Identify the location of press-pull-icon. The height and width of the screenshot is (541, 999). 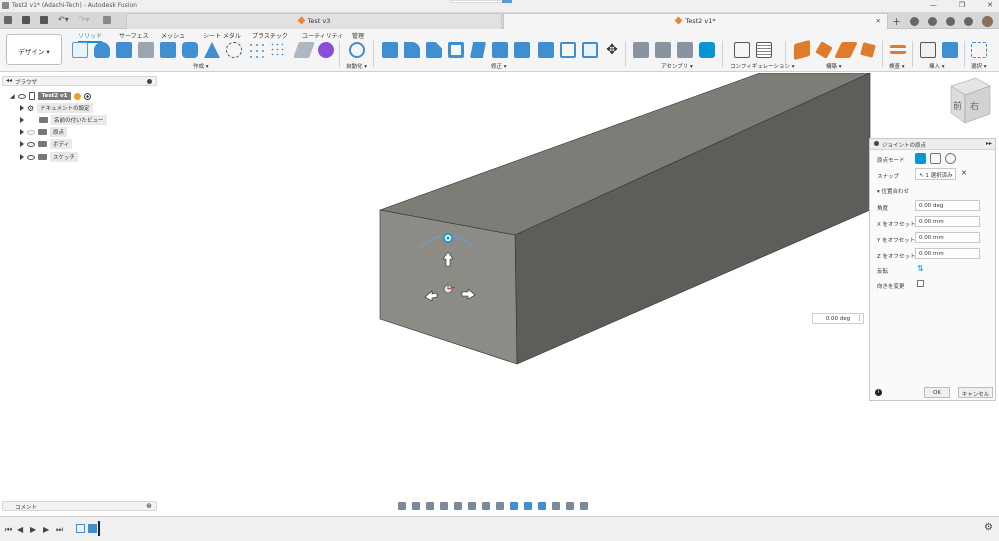
(390, 50).